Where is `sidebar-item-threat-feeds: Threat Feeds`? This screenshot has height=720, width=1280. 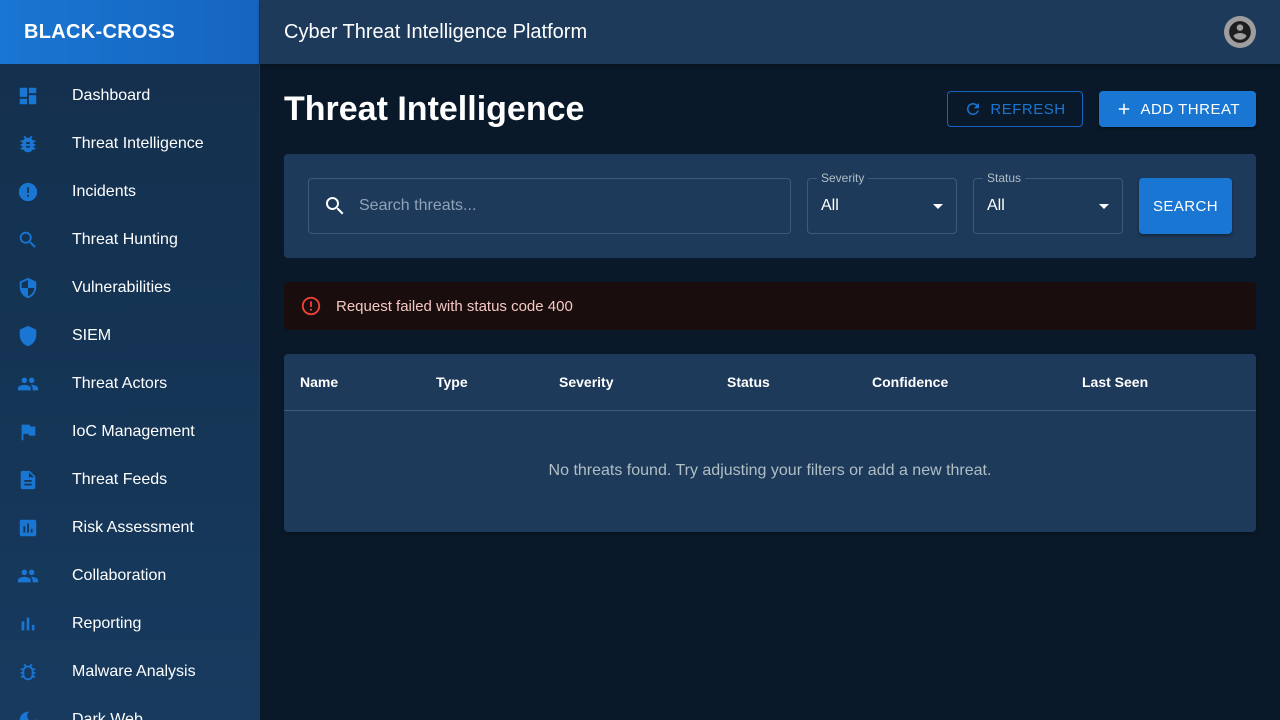 sidebar-item-threat-feeds: Threat Feeds is located at coordinates (129, 480).